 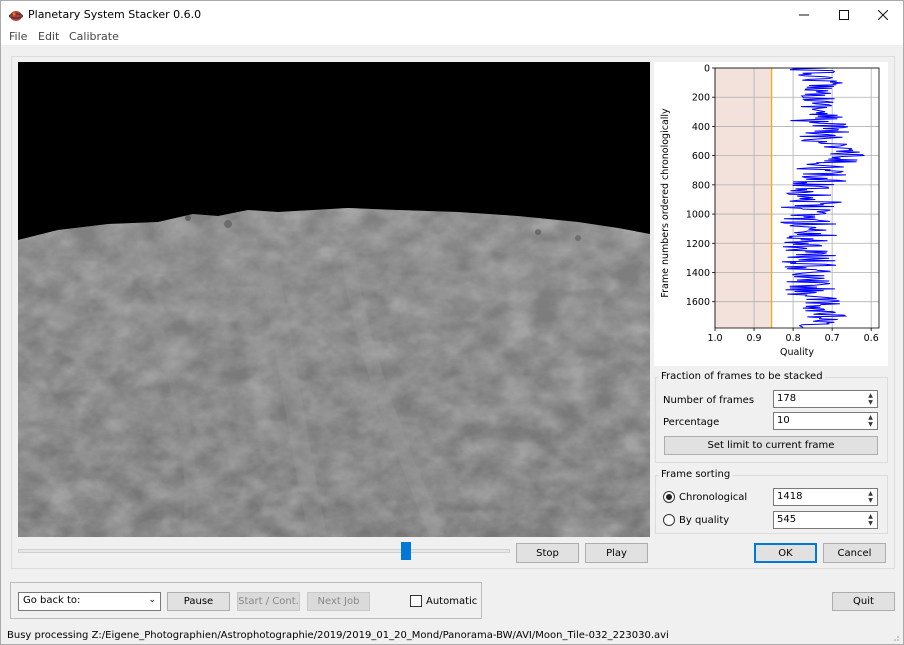 What do you see at coordinates (452, 601) in the screenshot?
I see `automatic-label: Automatic` at bounding box center [452, 601].